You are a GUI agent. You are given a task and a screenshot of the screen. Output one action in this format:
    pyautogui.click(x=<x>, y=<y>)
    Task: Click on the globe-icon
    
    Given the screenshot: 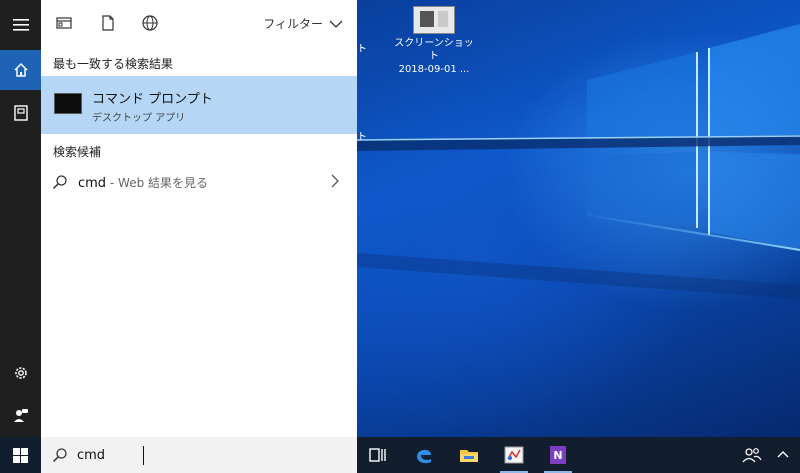 What is the action you would take?
    pyautogui.click(x=150, y=23)
    